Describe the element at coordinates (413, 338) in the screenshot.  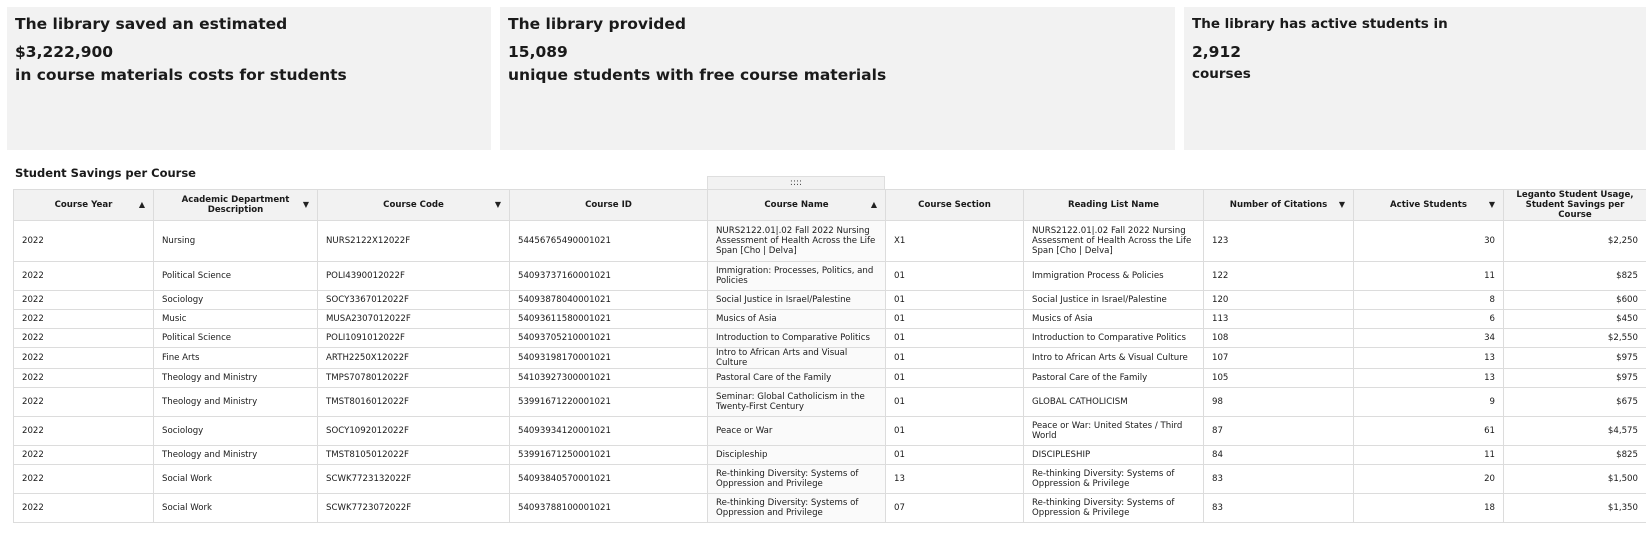
I see `cell-course-code: POLI1091012022F` at that location.